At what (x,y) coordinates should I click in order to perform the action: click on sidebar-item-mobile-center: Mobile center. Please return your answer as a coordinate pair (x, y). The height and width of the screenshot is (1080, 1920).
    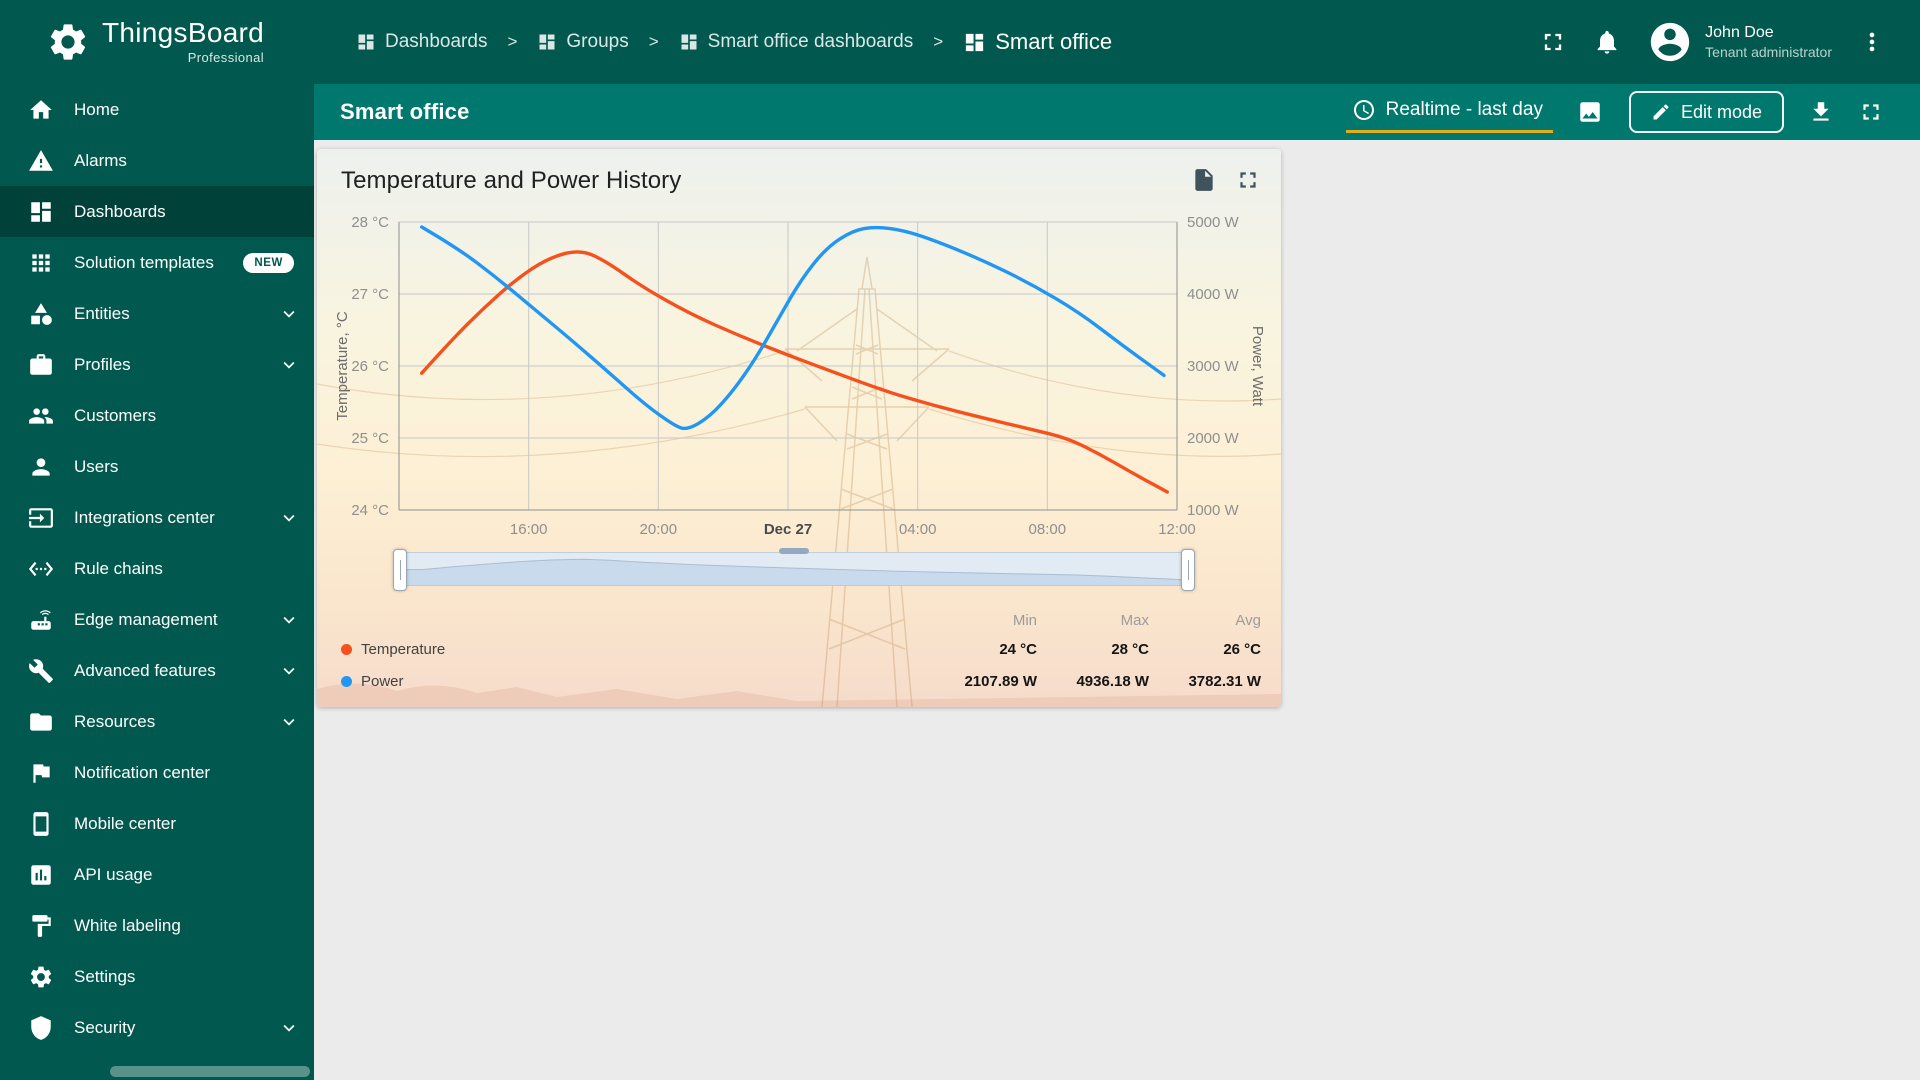
    Looking at the image, I should click on (157, 823).